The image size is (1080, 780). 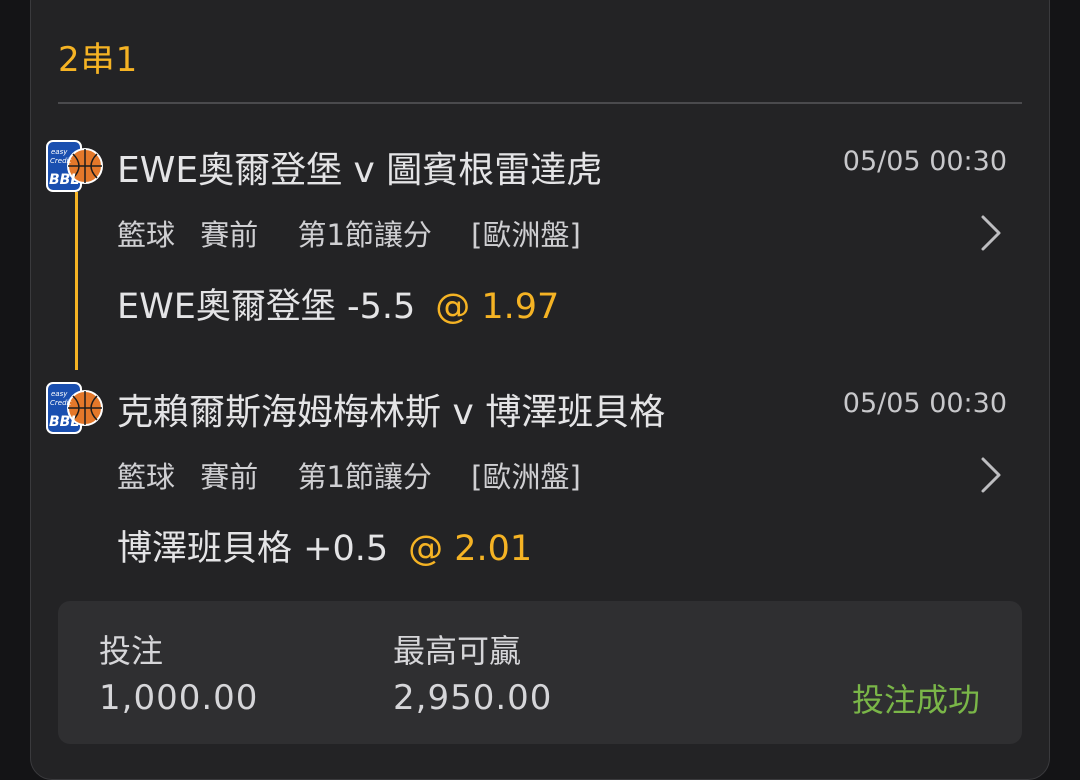 What do you see at coordinates (990, 475) in the screenshot?
I see `chevron-right-icon` at bounding box center [990, 475].